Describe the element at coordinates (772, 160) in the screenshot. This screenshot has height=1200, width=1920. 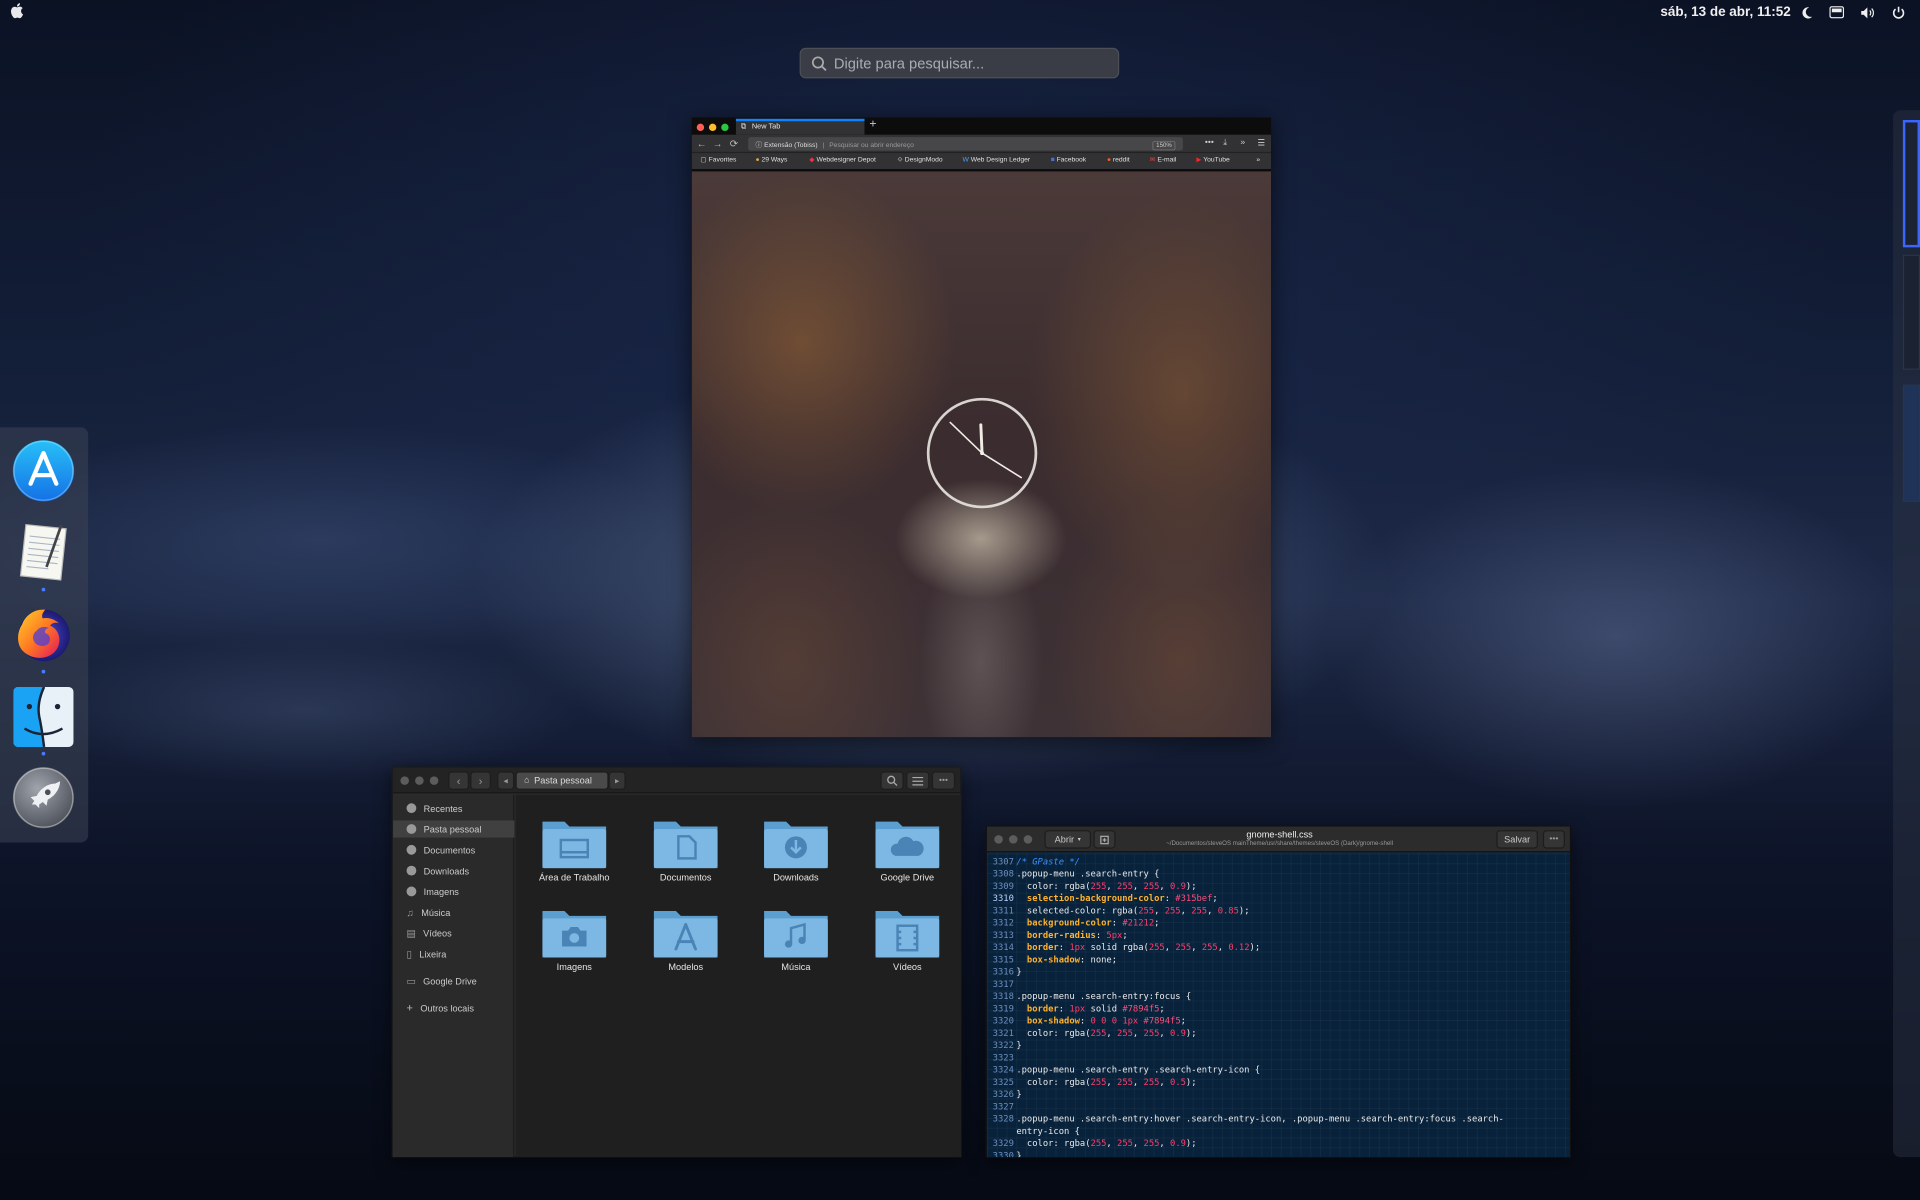
I see `bookmark-29-ways: ● 29 Ways` at that location.